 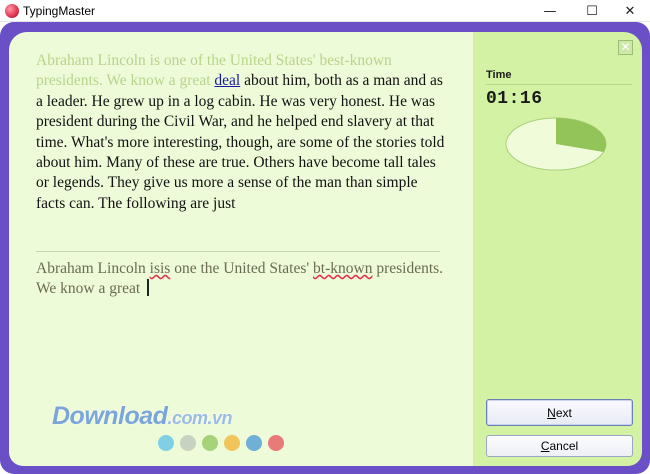 I want to click on text-caret, so click(x=148, y=288).